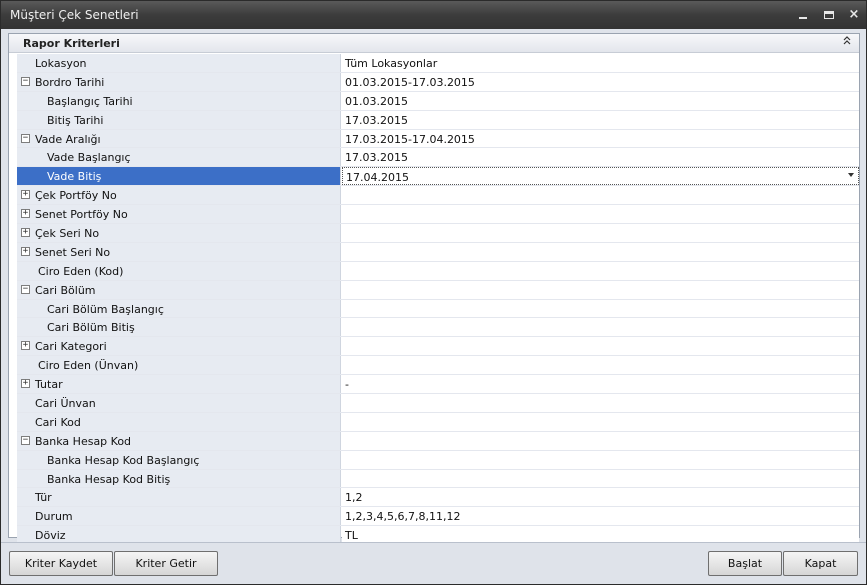  I want to click on grid-row: − Bordro Tarihi 01.03.2015-17.03.2015, so click(438, 82).